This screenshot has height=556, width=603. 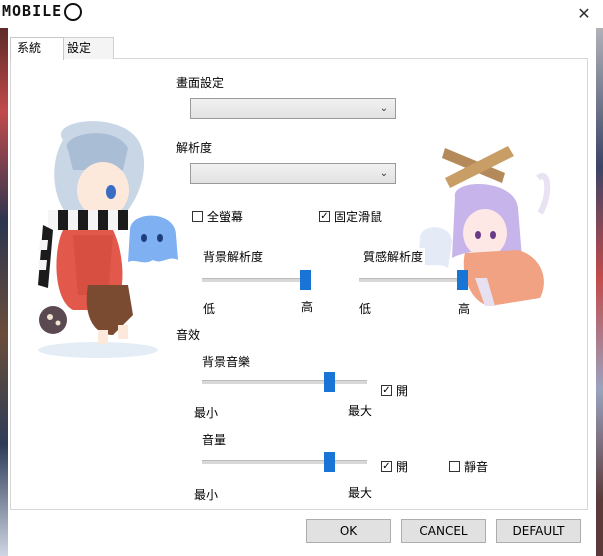 What do you see at coordinates (386, 390) in the screenshot?
I see `bgm-on-checkbox: ✓` at bounding box center [386, 390].